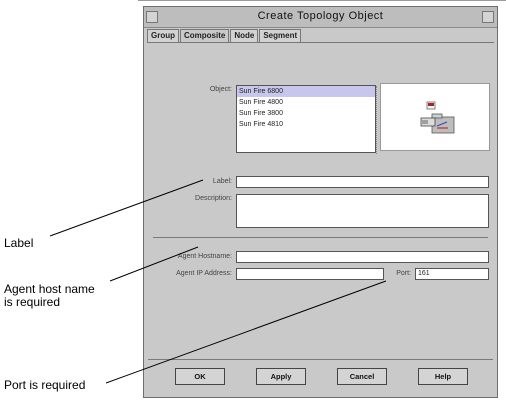 Image resolution: width=506 pixels, height=406 pixels. What do you see at coordinates (154, 264) in the screenshot?
I see `agent-host-leader-line` at bounding box center [154, 264].